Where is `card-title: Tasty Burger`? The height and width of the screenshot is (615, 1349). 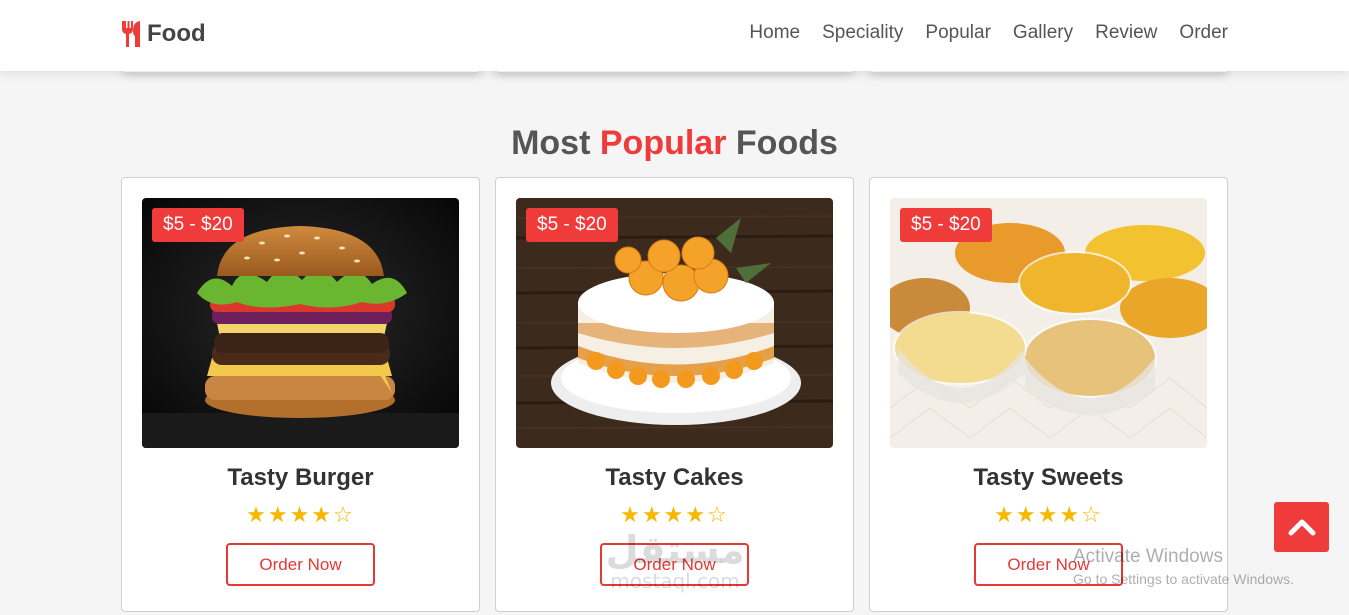 card-title: Tasty Burger is located at coordinates (300, 477).